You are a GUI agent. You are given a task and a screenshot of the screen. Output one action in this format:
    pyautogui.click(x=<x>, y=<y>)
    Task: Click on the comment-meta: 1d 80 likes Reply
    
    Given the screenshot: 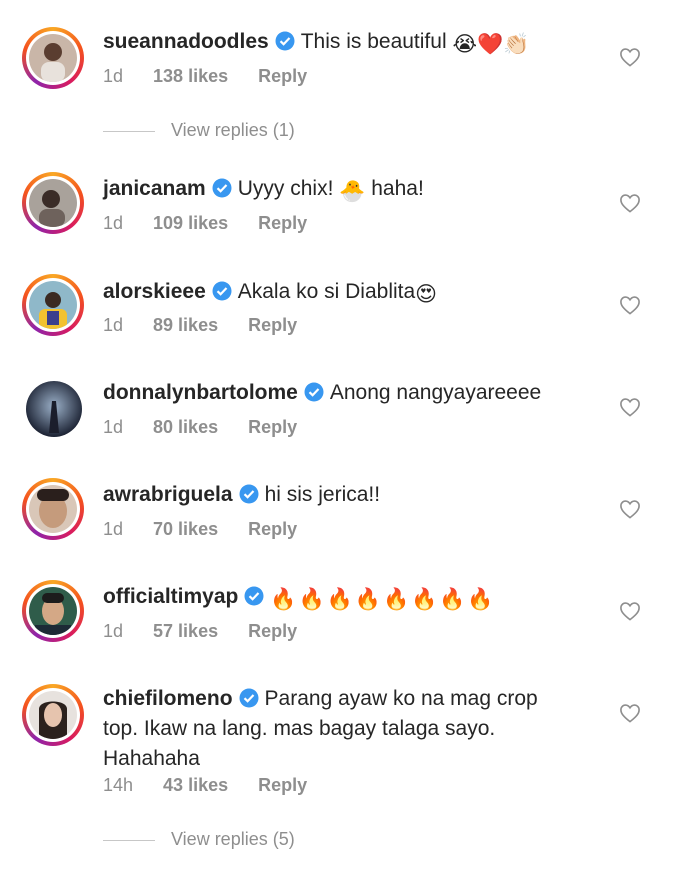 What is the action you would take?
    pyautogui.click(x=200, y=427)
    